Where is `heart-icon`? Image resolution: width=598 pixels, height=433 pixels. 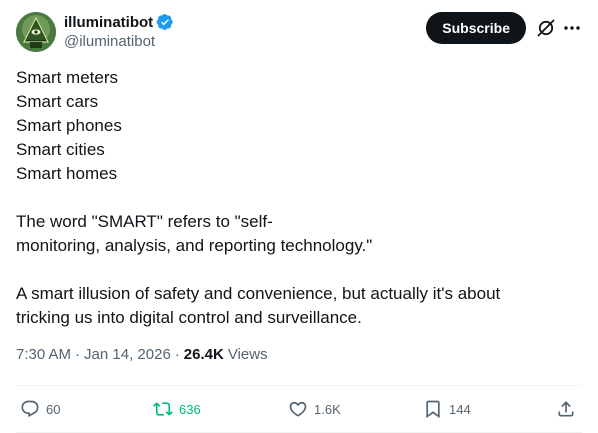 heart-icon is located at coordinates (298, 409).